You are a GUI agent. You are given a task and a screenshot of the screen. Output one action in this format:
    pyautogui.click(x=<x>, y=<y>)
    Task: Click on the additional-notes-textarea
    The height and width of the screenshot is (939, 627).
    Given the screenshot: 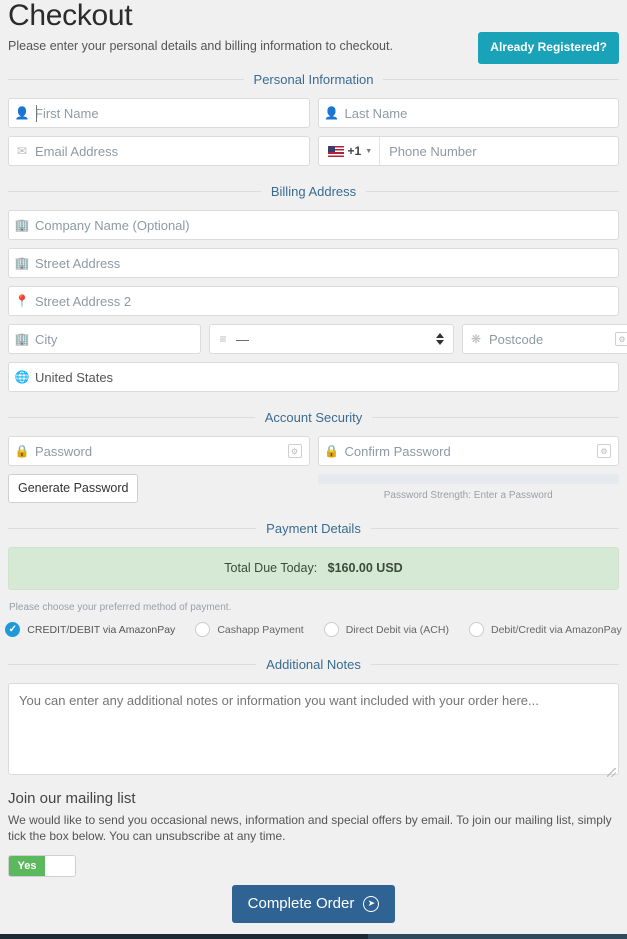 What is the action you would take?
    pyautogui.click(x=313, y=729)
    